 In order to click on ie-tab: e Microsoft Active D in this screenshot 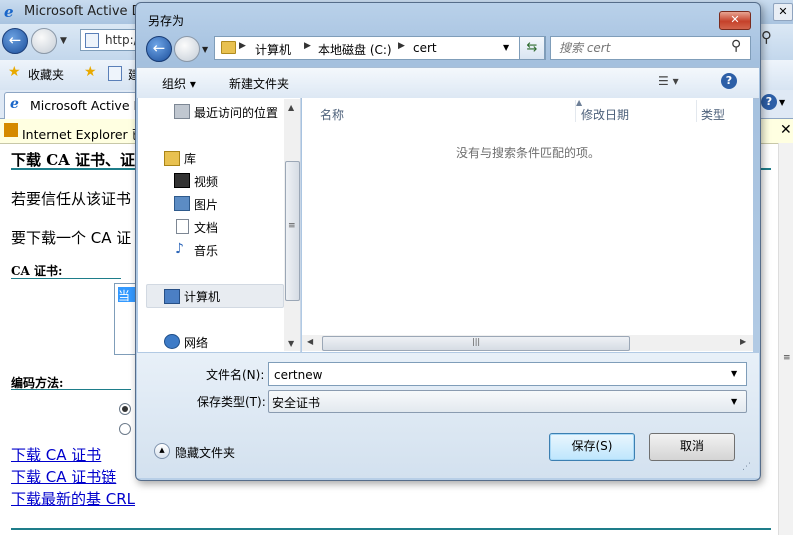, I will do `click(75, 105)`.